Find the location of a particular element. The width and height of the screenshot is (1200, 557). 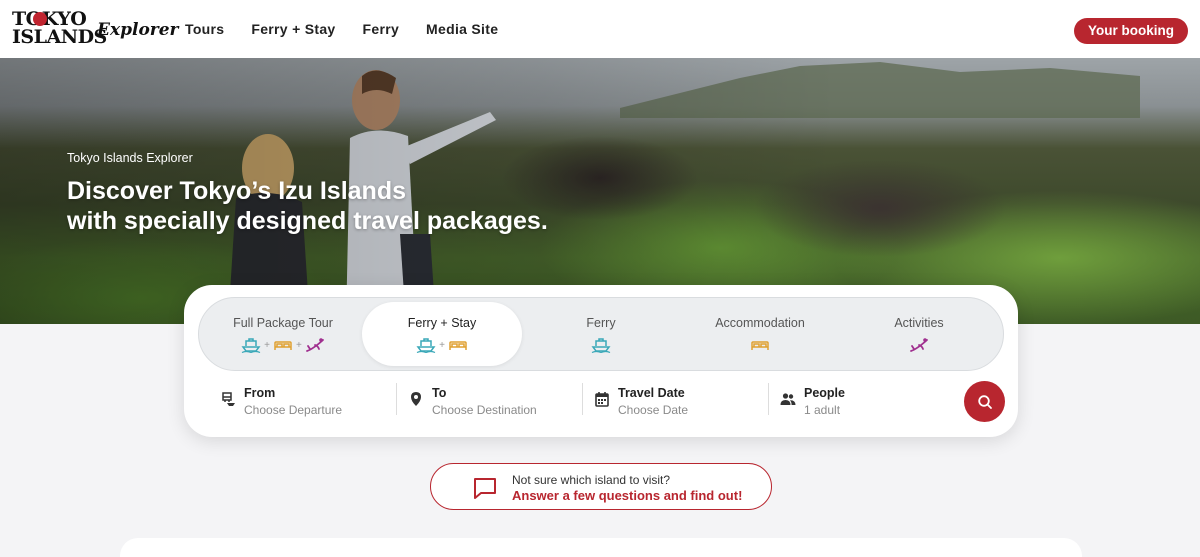

tab-label: Ferry + Stay is located at coordinates (442, 323).